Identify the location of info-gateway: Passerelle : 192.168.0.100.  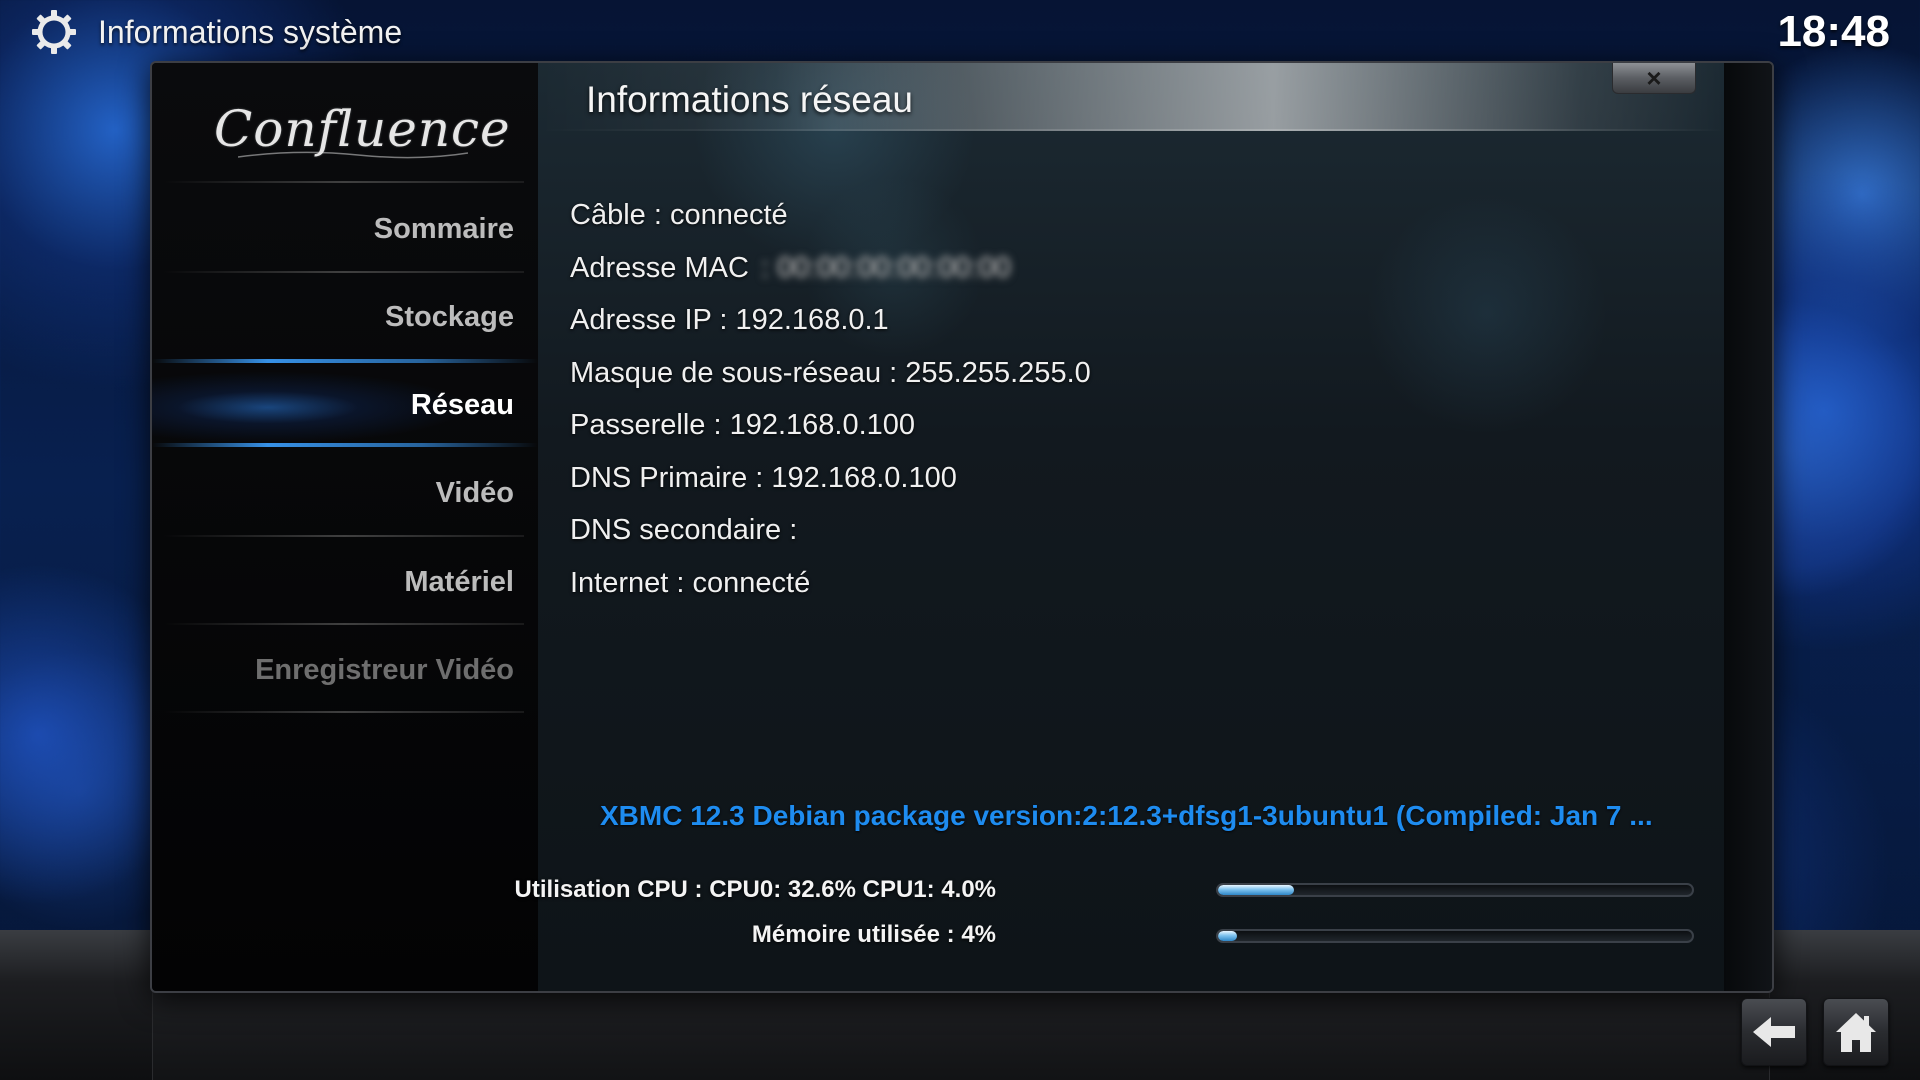
(743, 425).